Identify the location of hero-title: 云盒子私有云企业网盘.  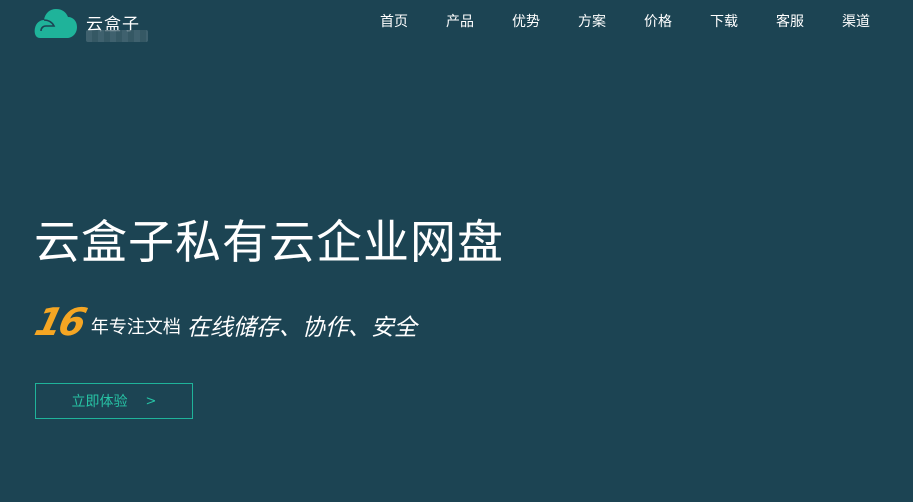
(269, 242).